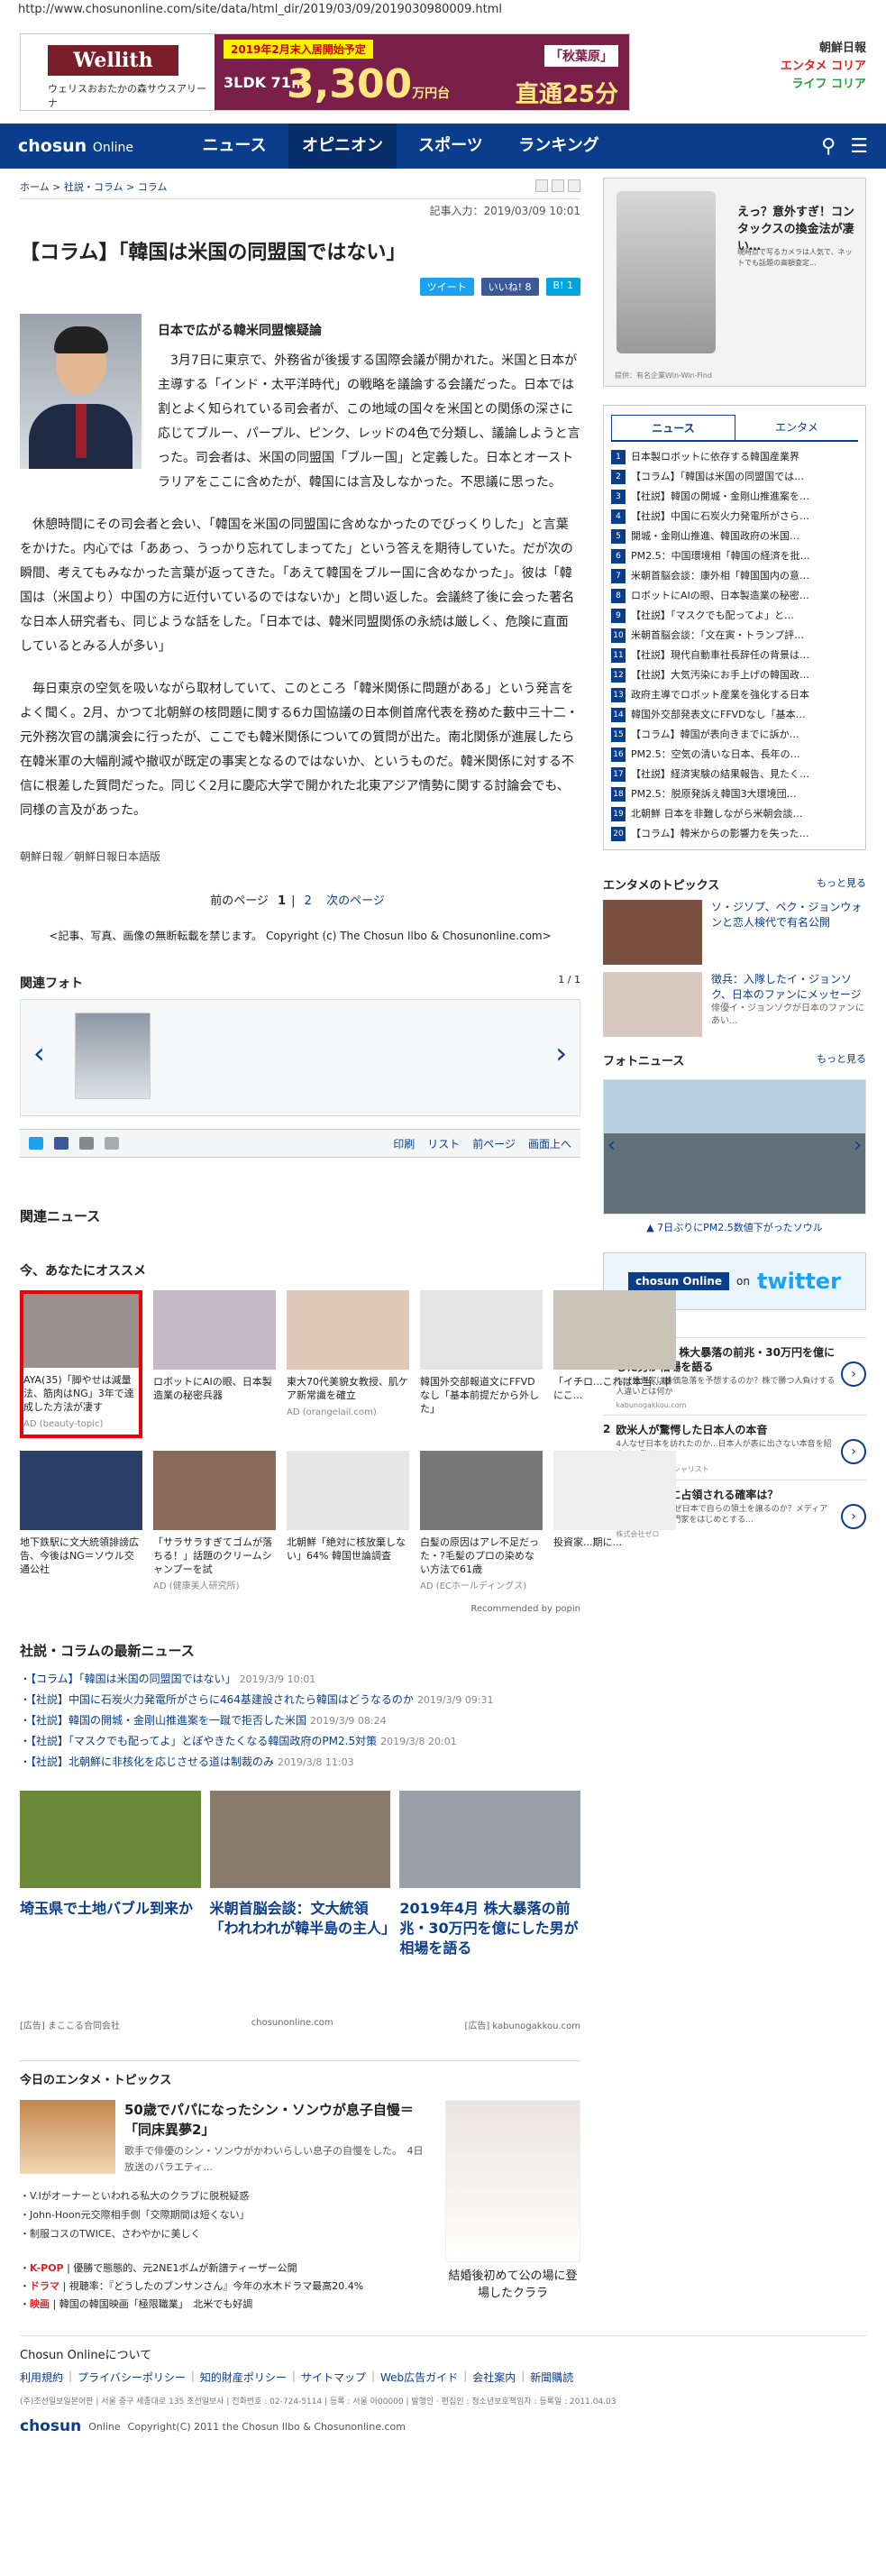  What do you see at coordinates (223, 2269) in the screenshot?
I see `entertainment-tag-row: ・K-POP | 優勝で態態的、元2NE1ボムが新譜ティーザー公開` at bounding box center [223, 2269].